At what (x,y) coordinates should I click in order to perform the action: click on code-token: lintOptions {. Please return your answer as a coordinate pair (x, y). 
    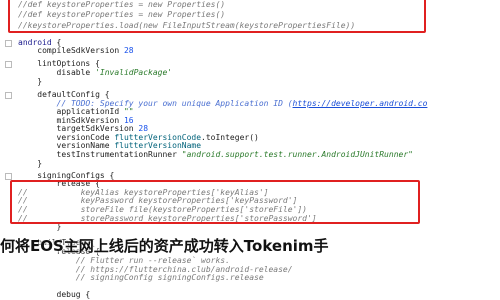
    Looking at the image, I should click on (68, 63).